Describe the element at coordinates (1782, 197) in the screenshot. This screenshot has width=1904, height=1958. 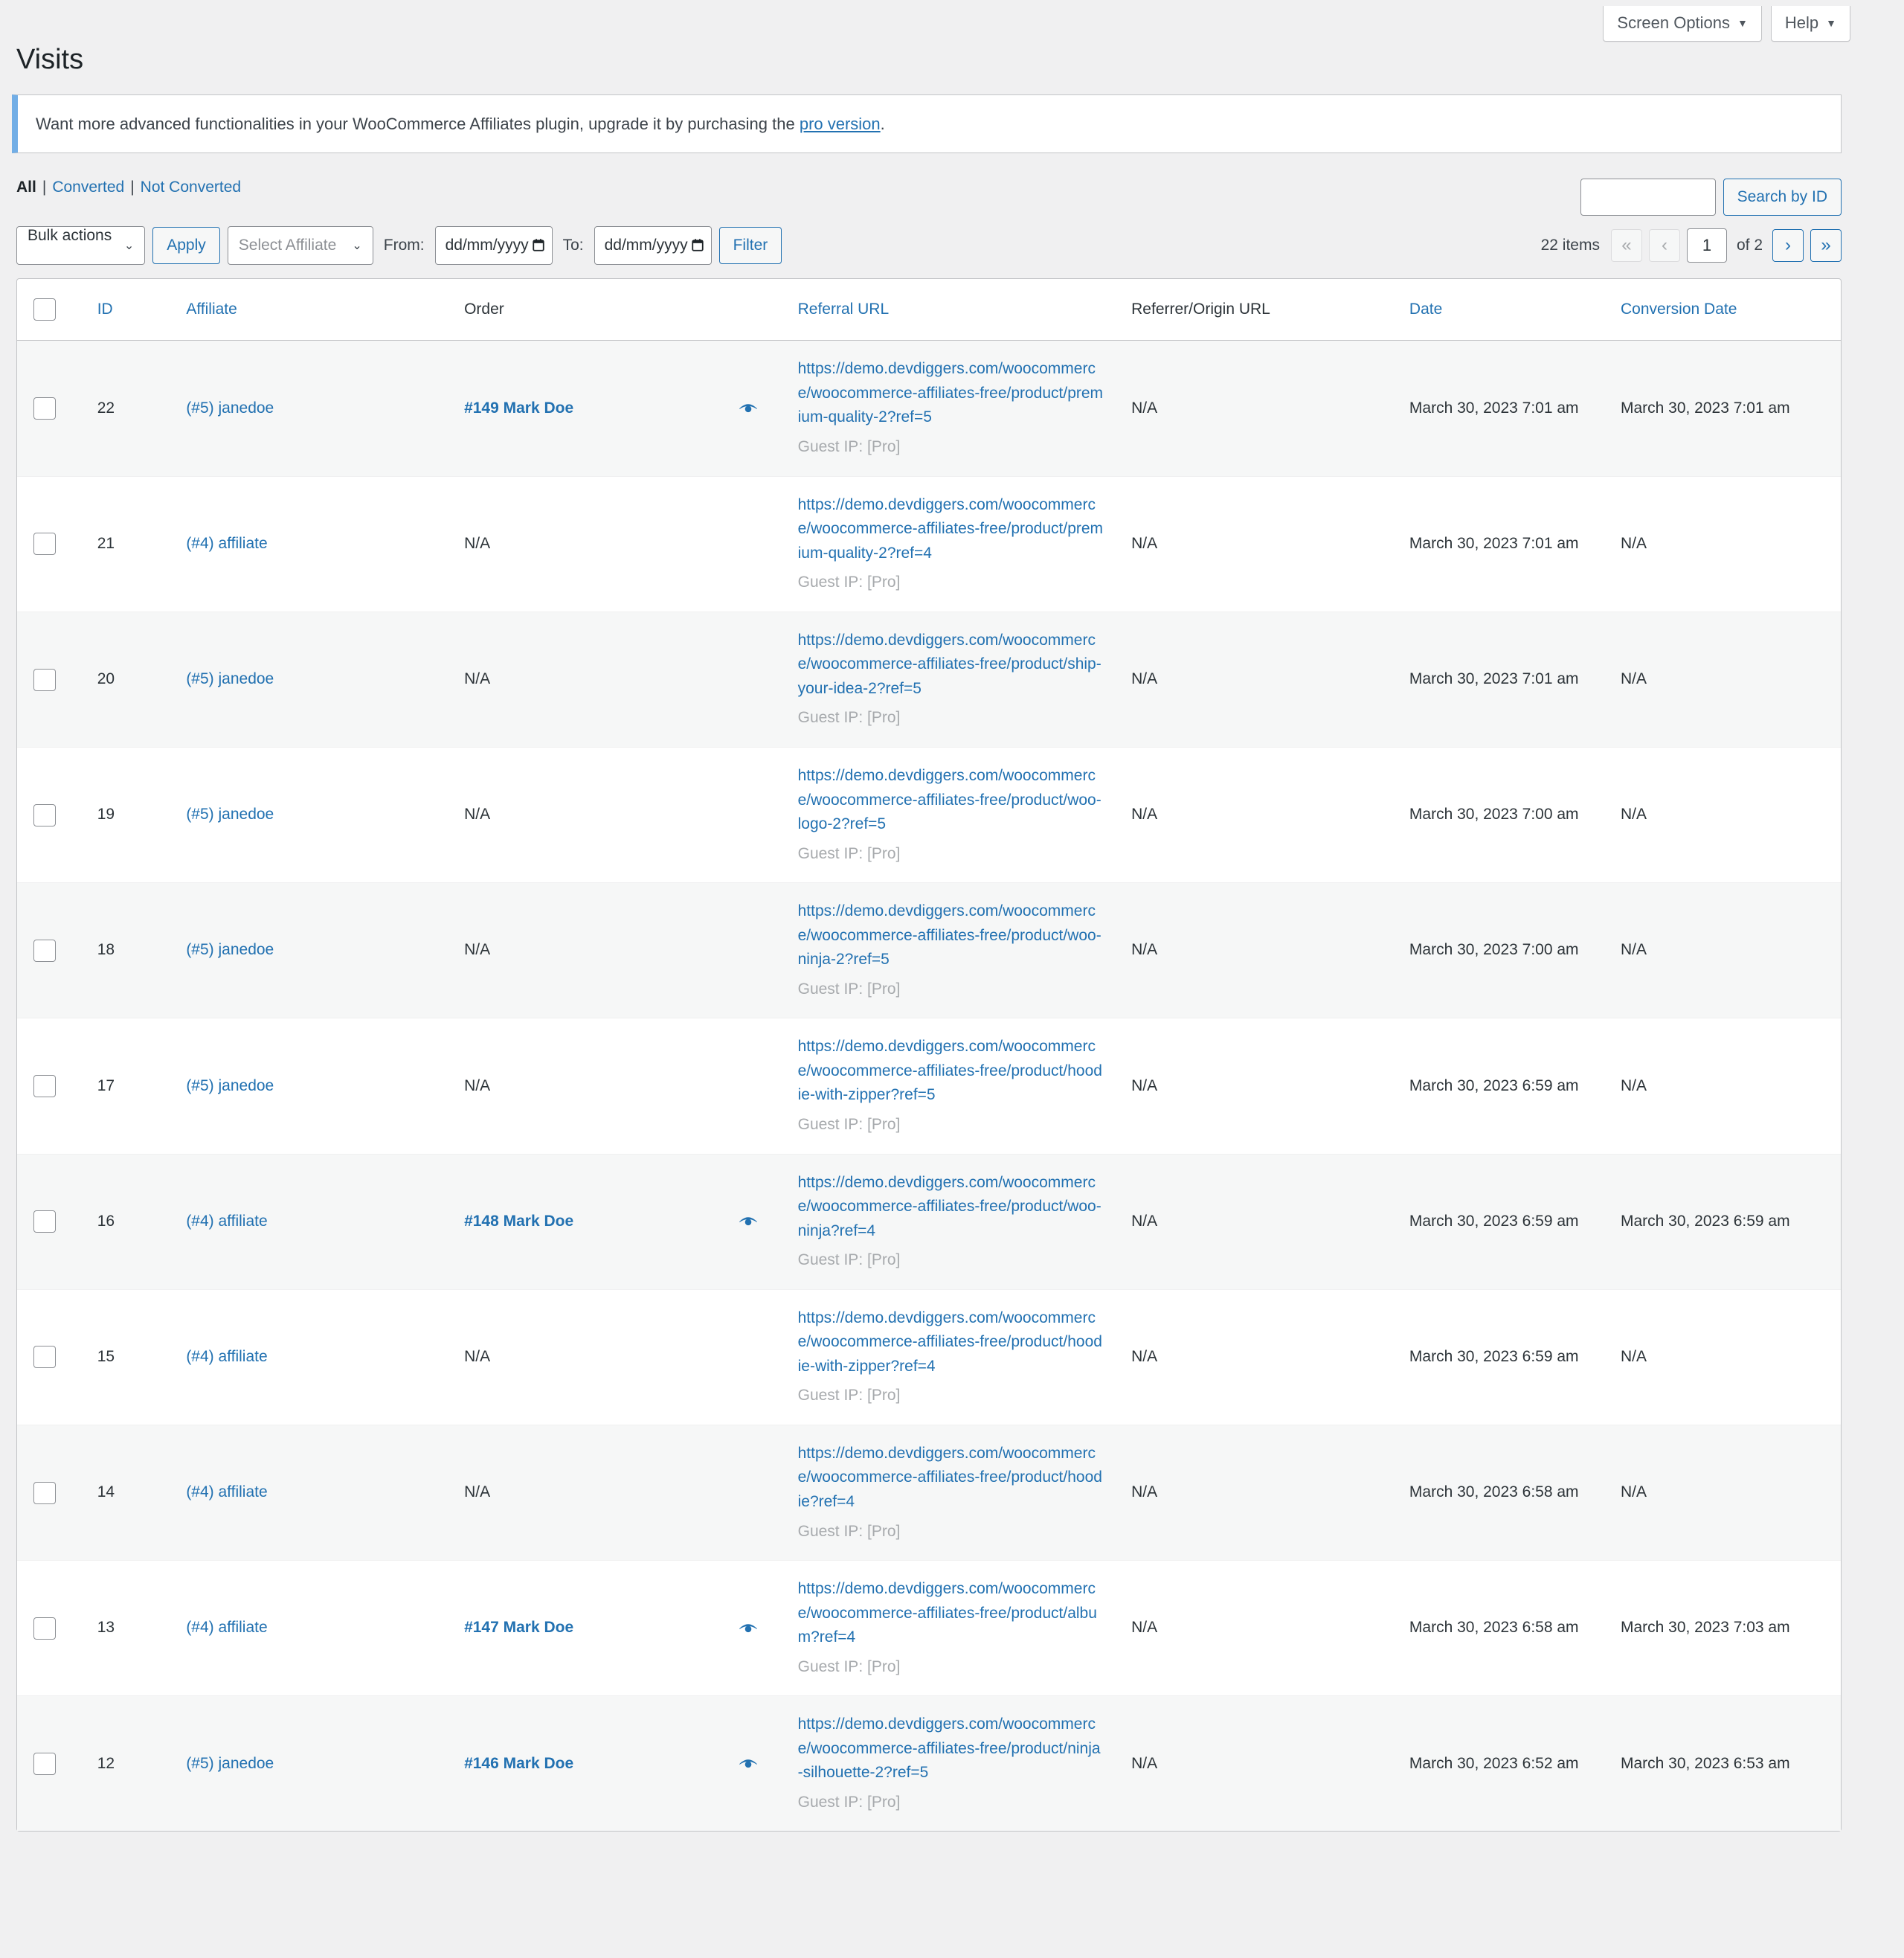
I see `search-by-id-button: Search by ID` at that location.